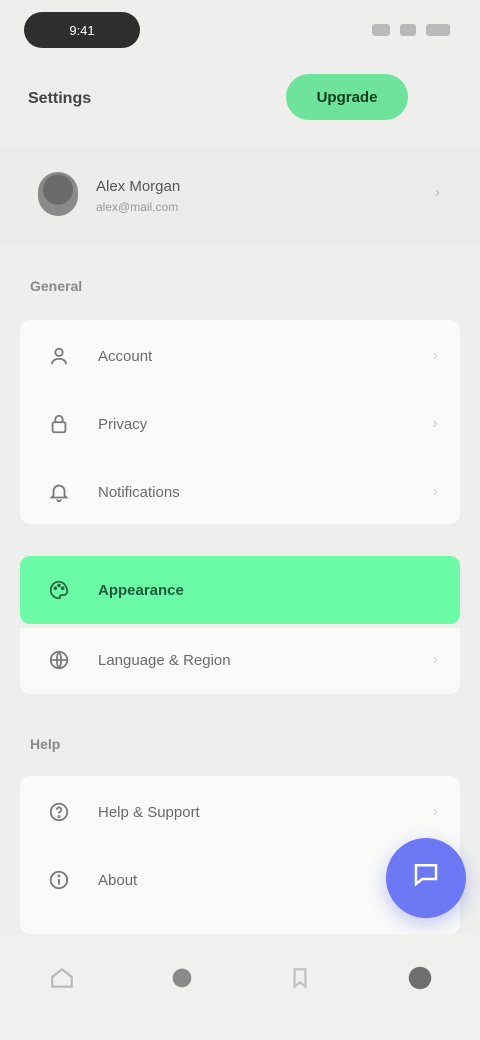 This screenshot has width=480, height=1040. What do you see at coordinates (138, 186) in the screenshot?
I see `profile-name: Alex Morgan` at bounding box center [138, 186].